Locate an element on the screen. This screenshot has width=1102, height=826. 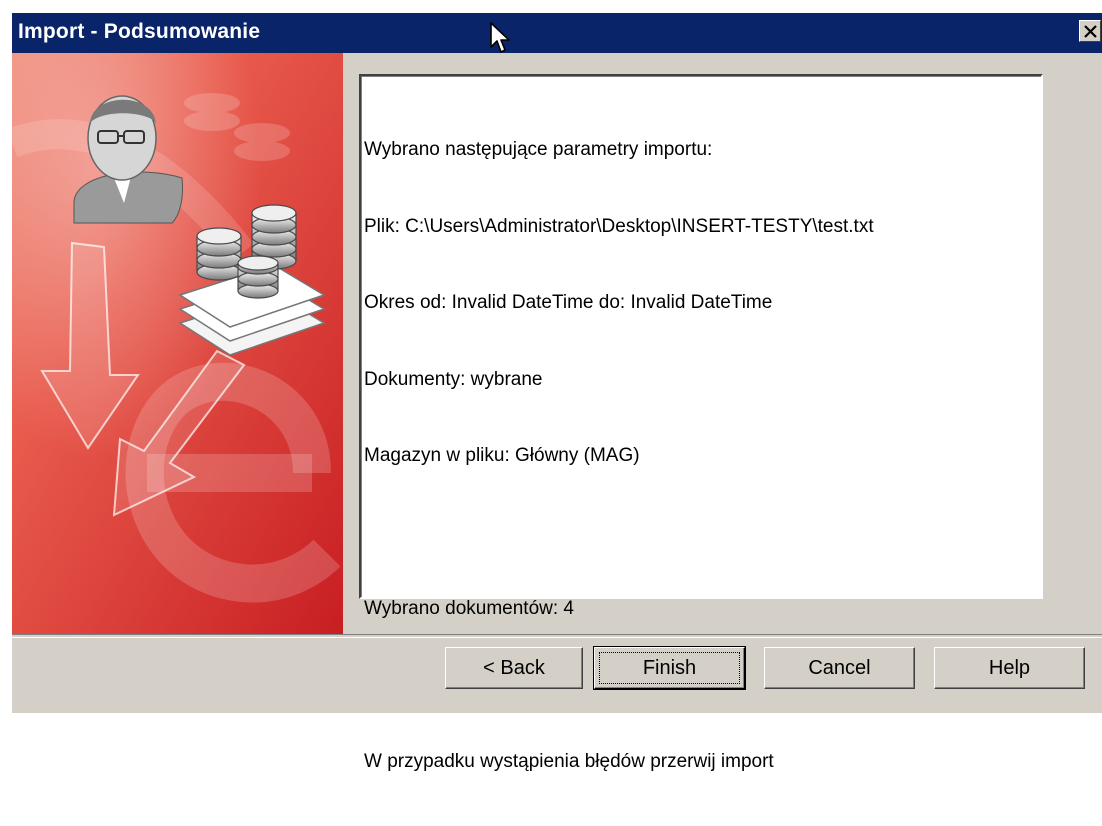
help-button: Help is located at coordinates (1009, 668).